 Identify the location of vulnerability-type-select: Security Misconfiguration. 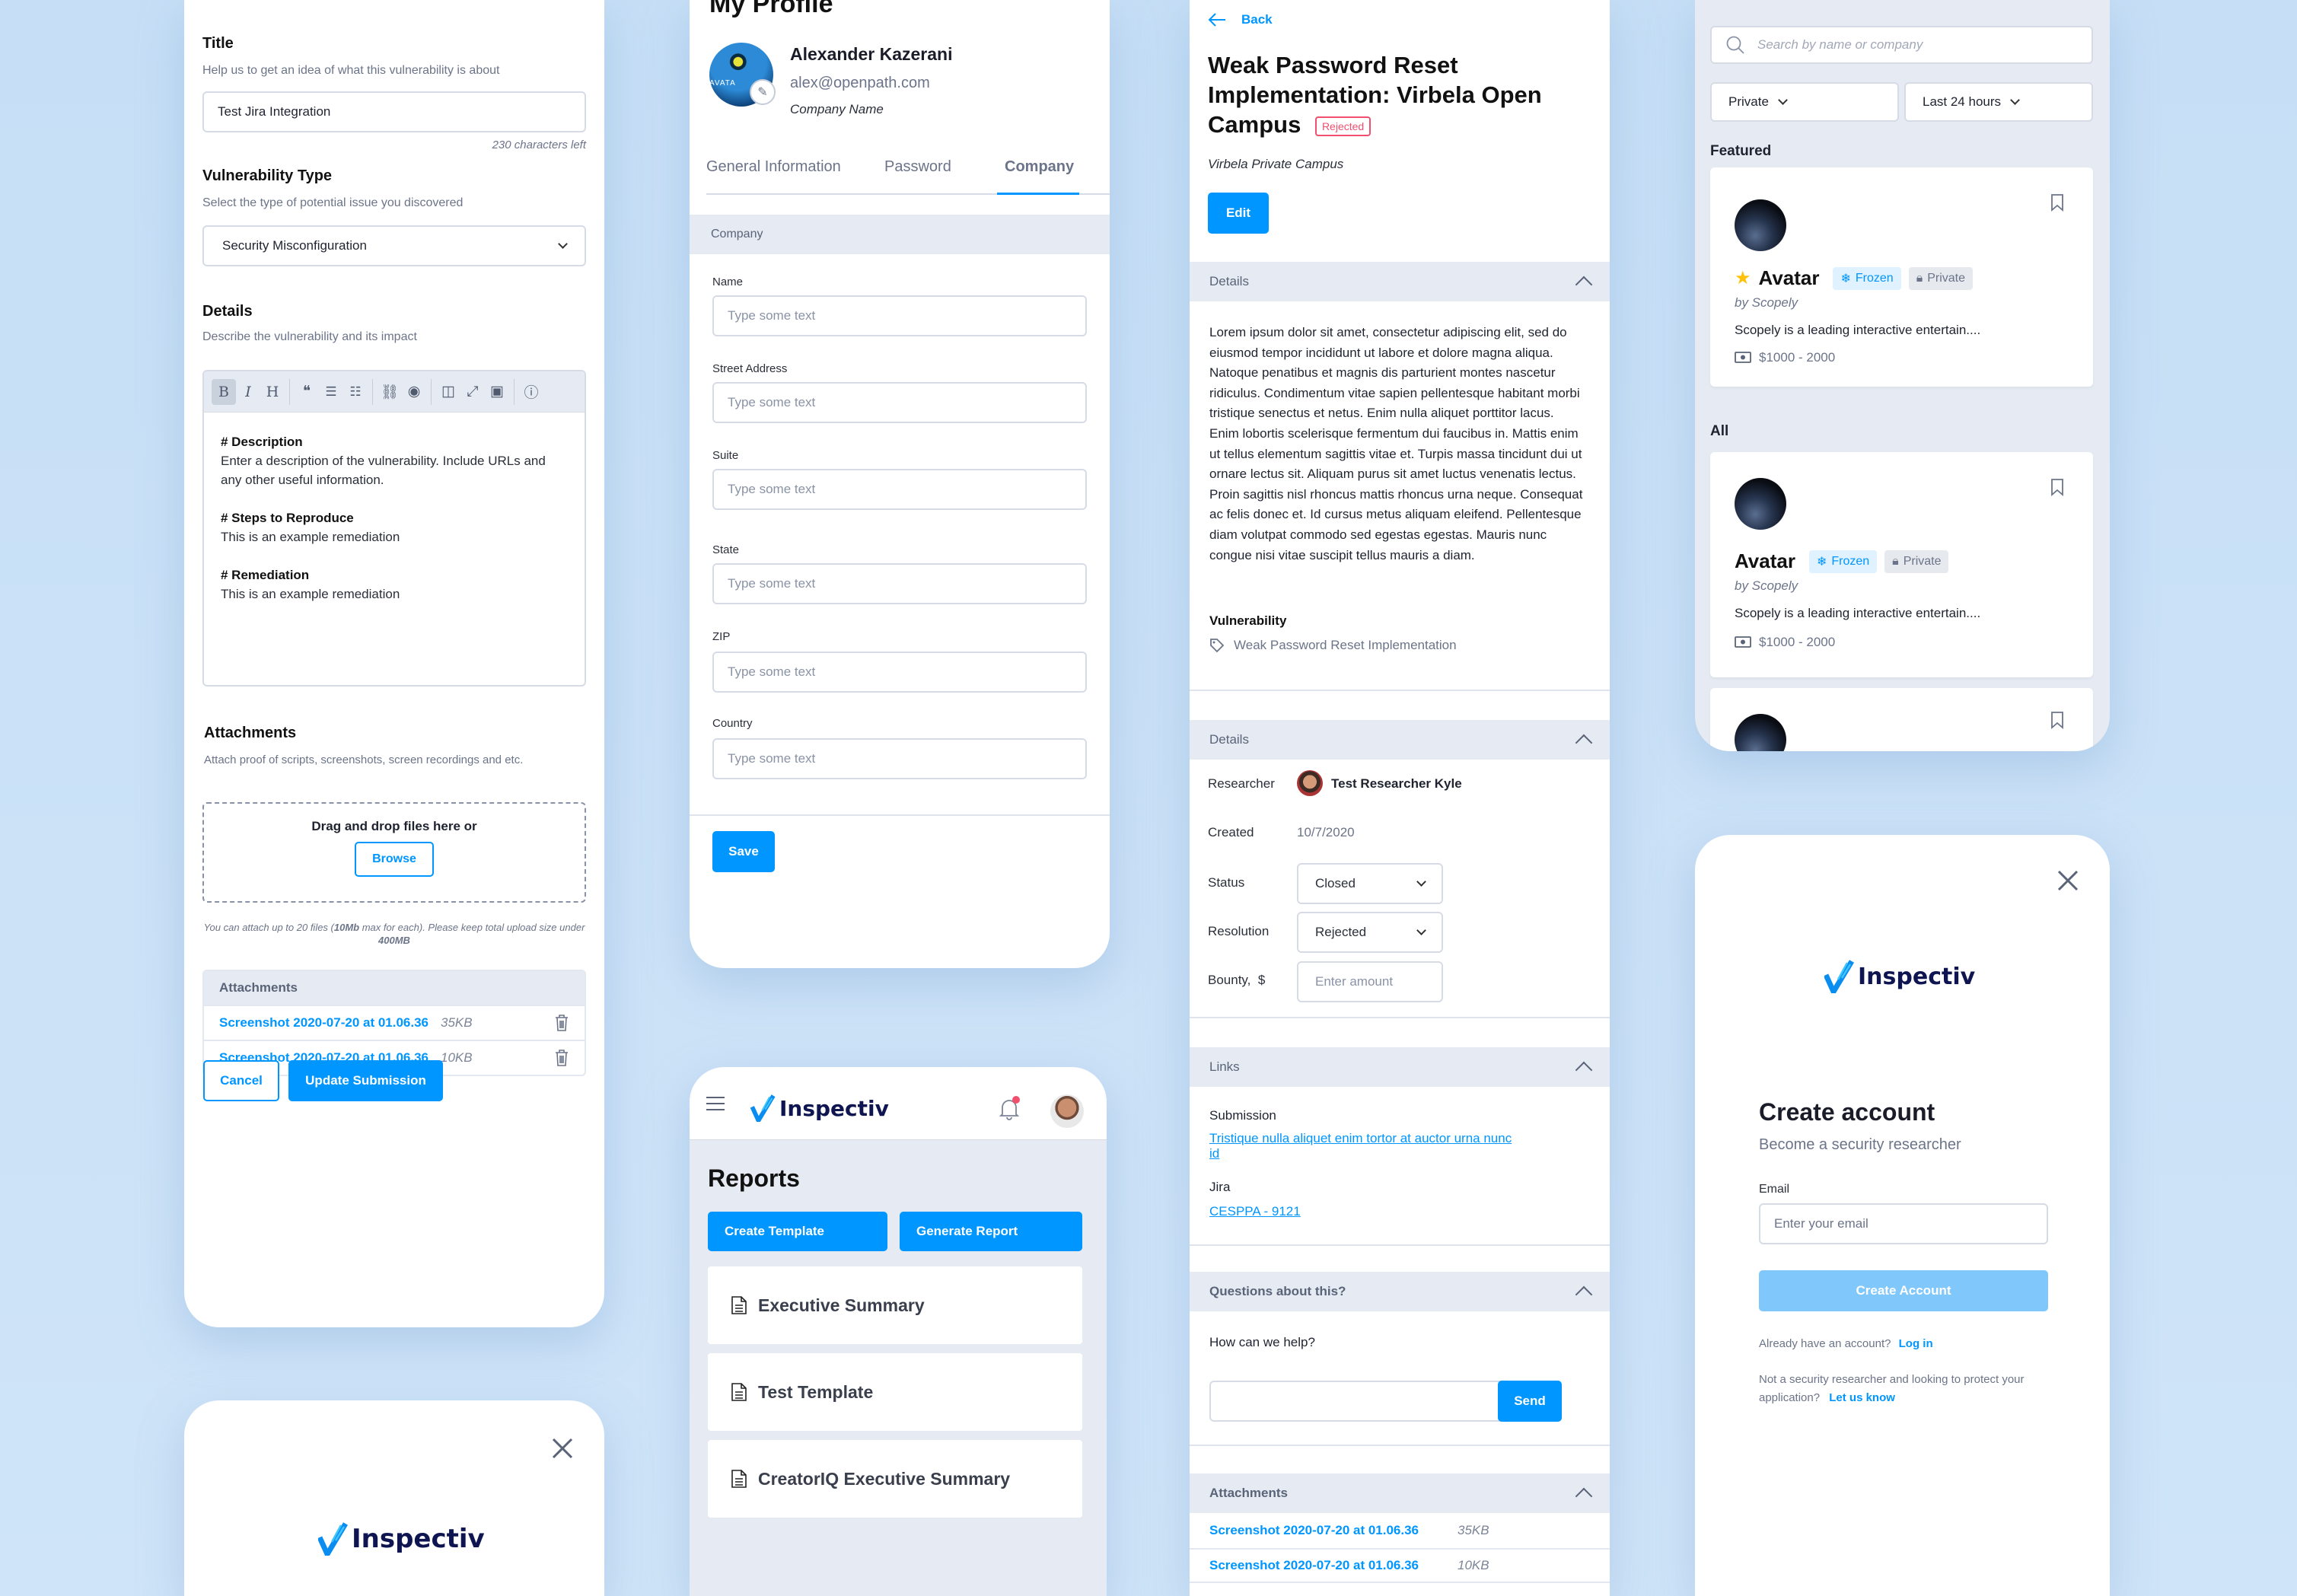
(394, 245).